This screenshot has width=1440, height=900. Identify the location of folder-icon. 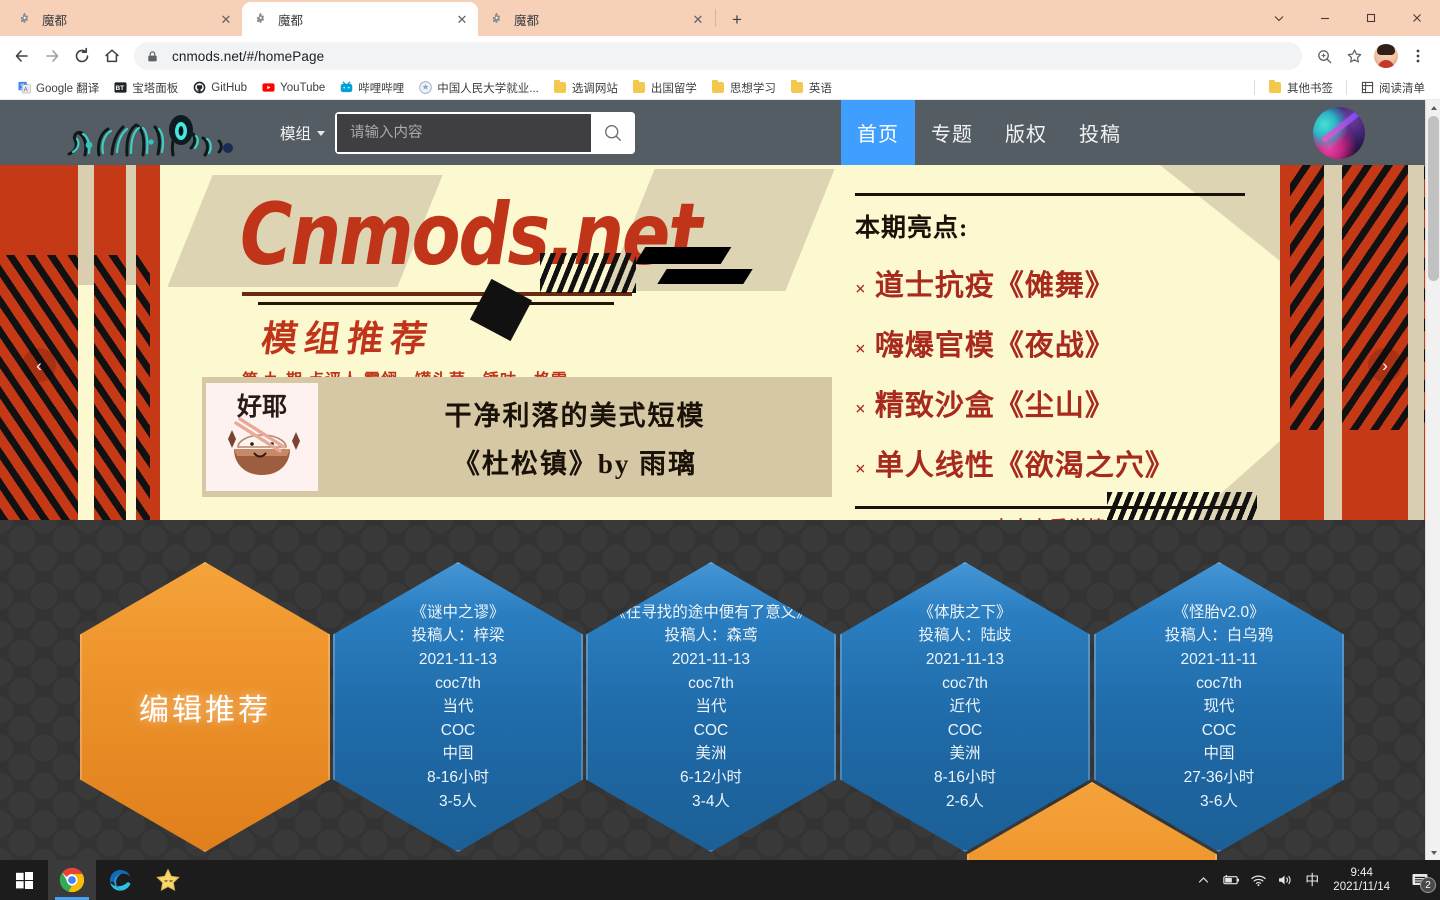
(1275, 87).